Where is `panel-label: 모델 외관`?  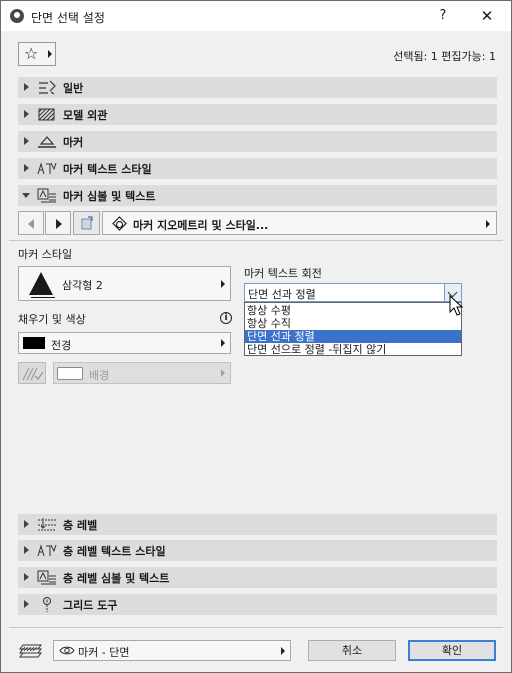 panel-label: 모델 외관 is located at coordinates (85, 115).